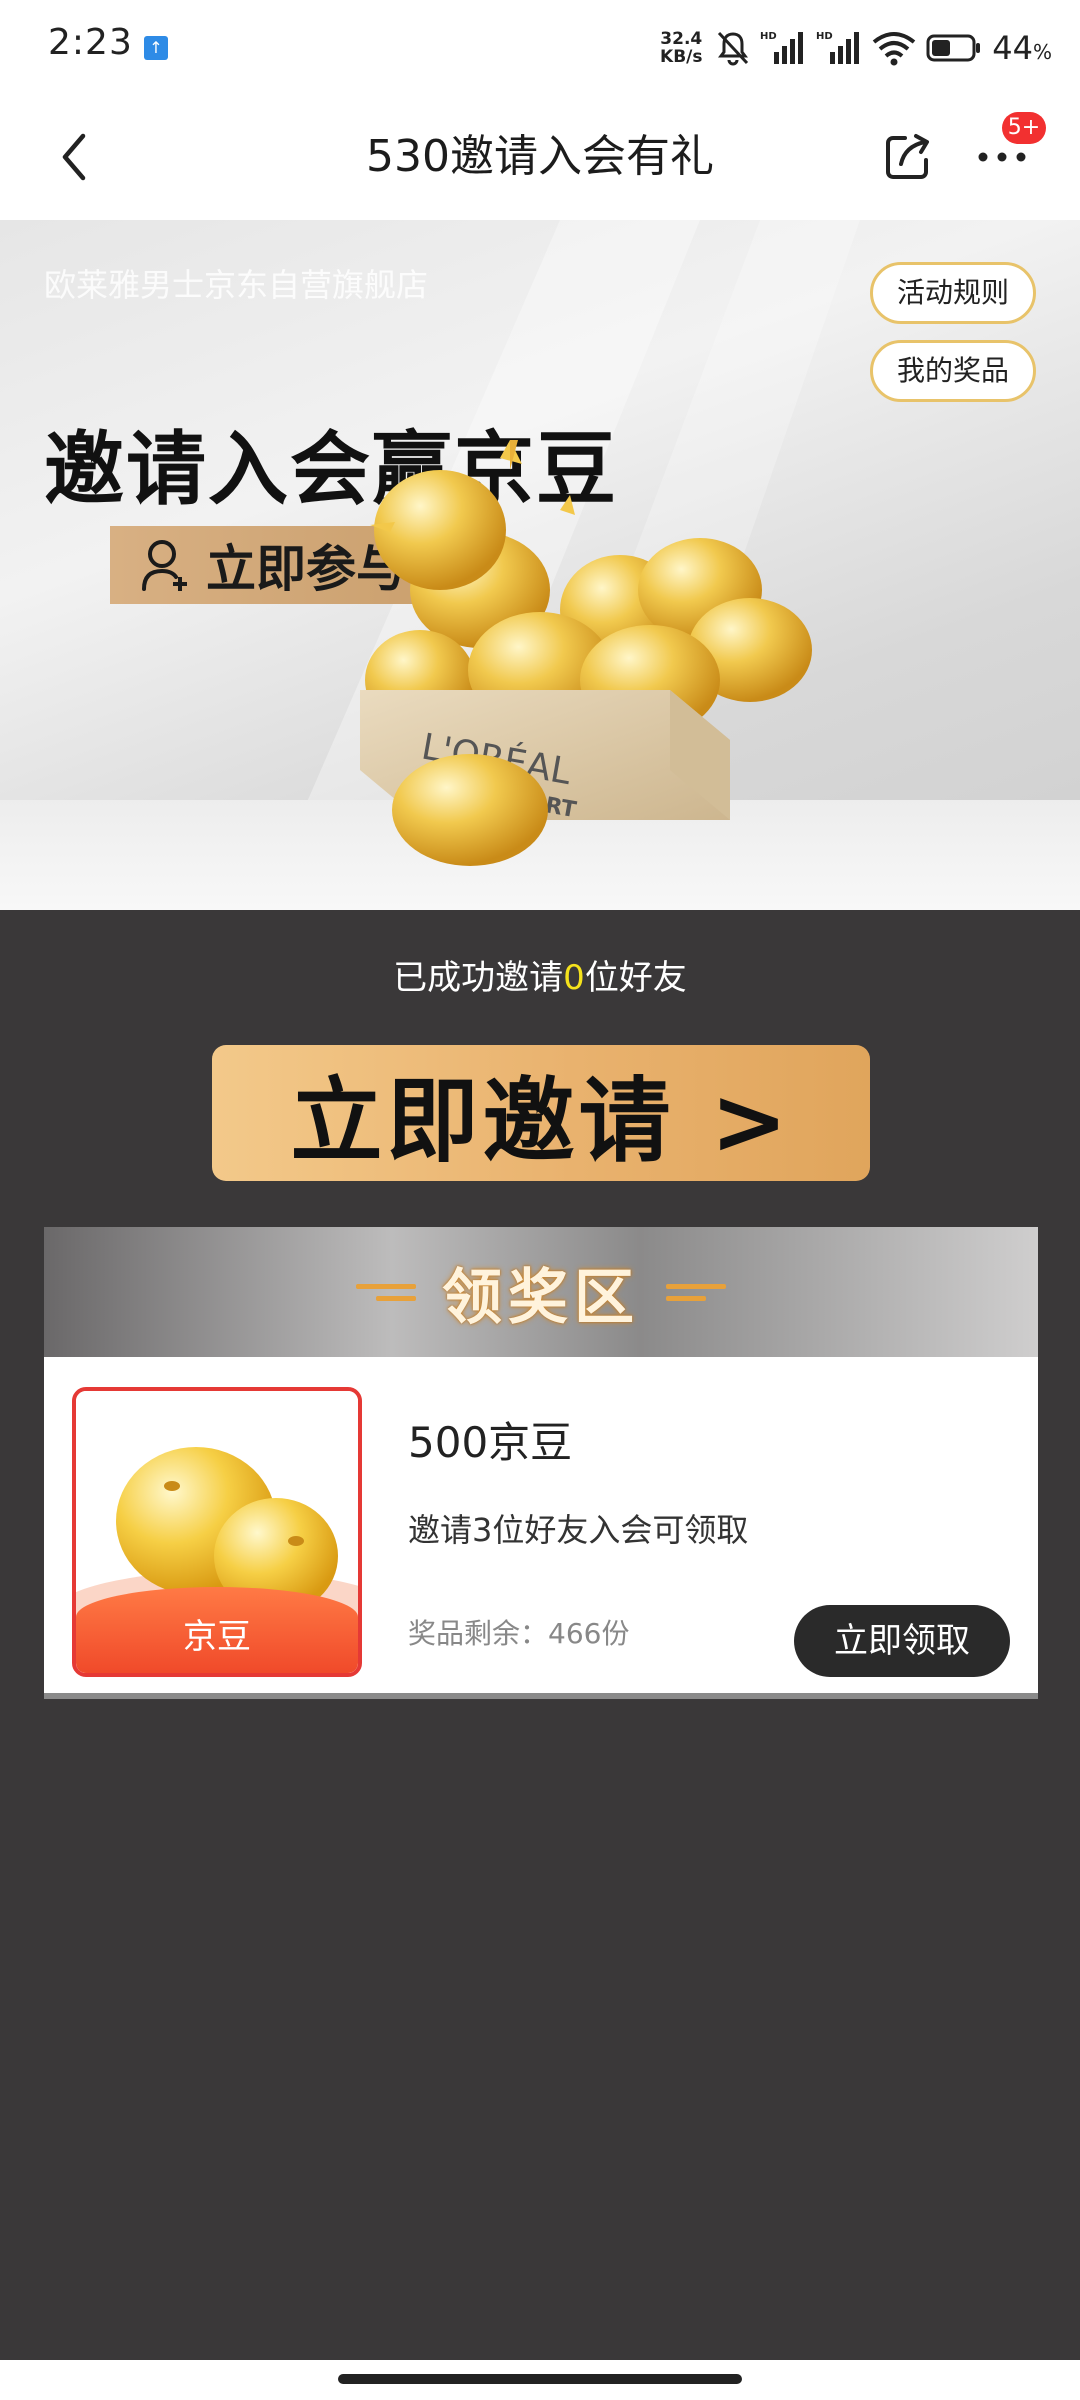  I want to click on status-bar: 2:23 ↑ 32.4 KB/s HD HD 44%, so click(540, 47).